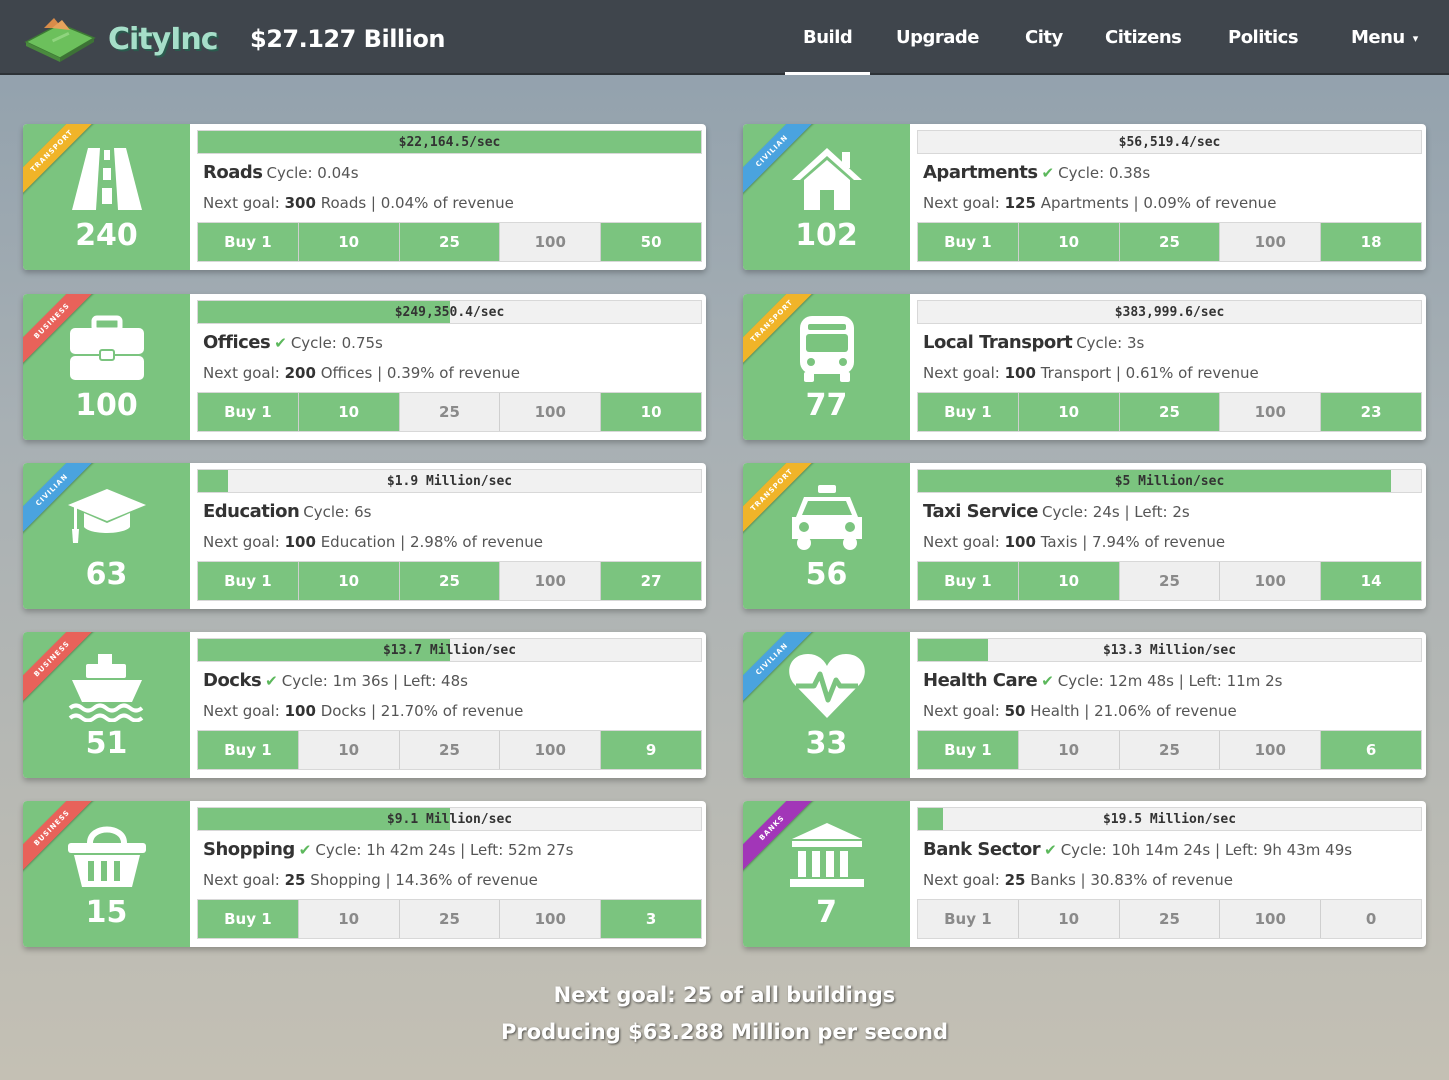 Image resolution: width=1449 pixels, height=1080 pixels. I want to click on check-icon: ✔, so click(1050, 850).